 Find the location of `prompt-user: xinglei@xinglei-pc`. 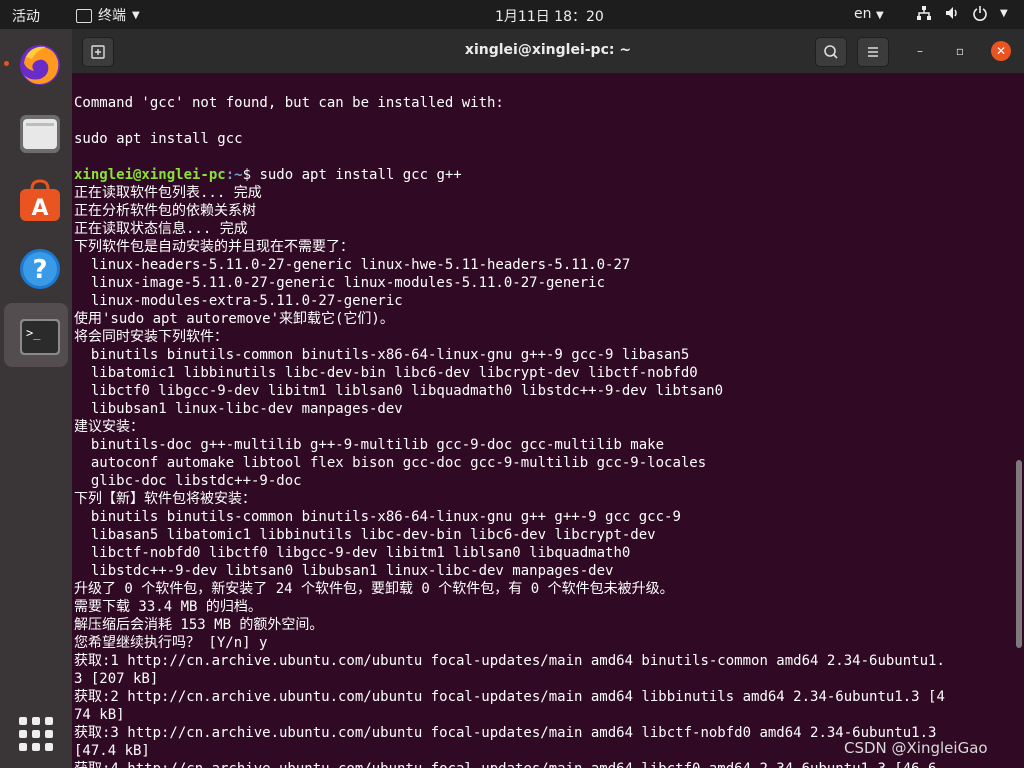

prompt-user: xinglei@xinglei-pc is located at coordinates (150, 175).